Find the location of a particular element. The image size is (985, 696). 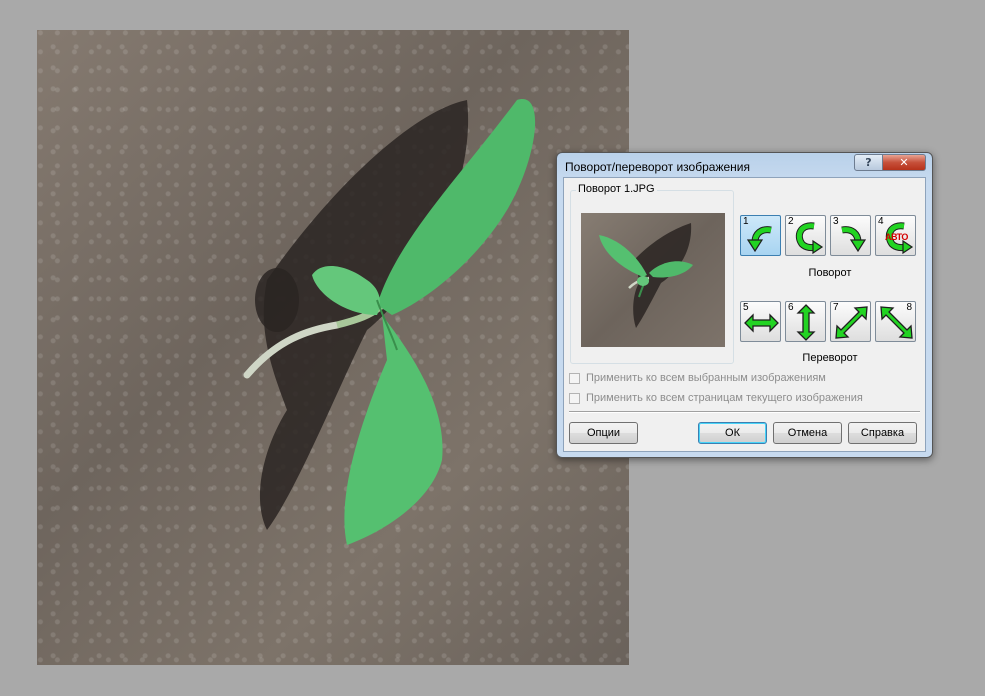

rotate-left-button: 1 is located at coordinates (760, 235).